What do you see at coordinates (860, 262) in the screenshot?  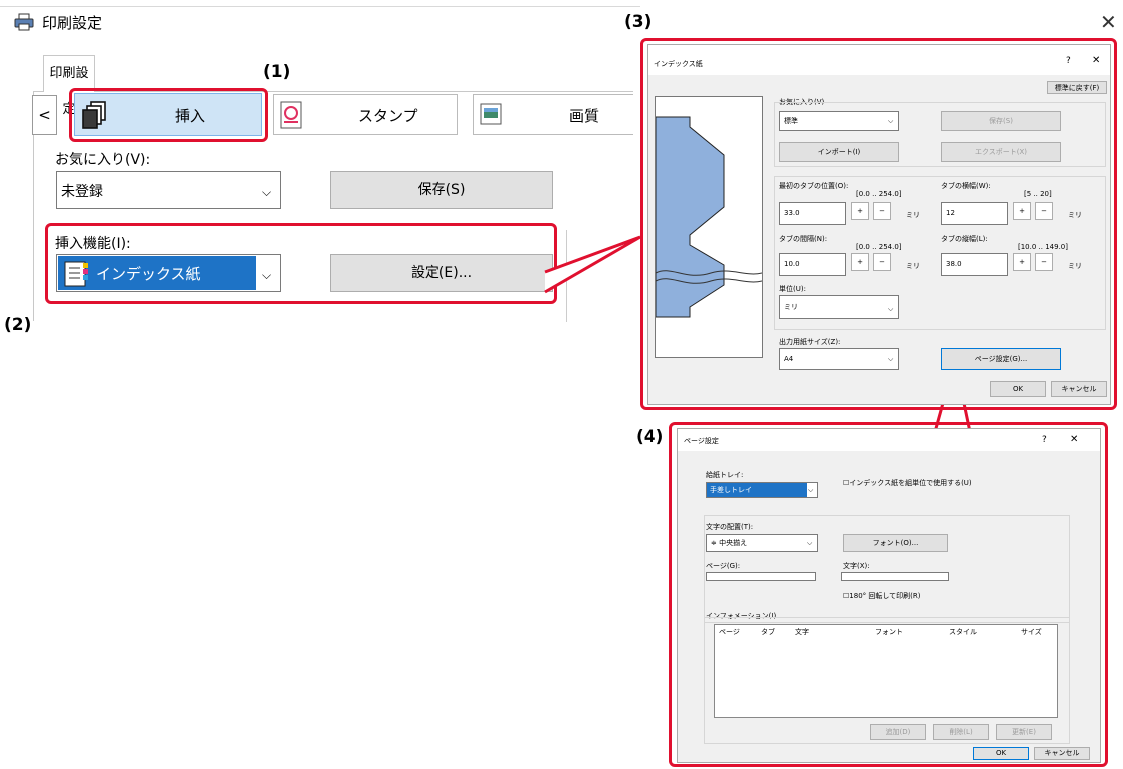 I see `tab-gap-plus-button: +` at bounding box center [860, 262].